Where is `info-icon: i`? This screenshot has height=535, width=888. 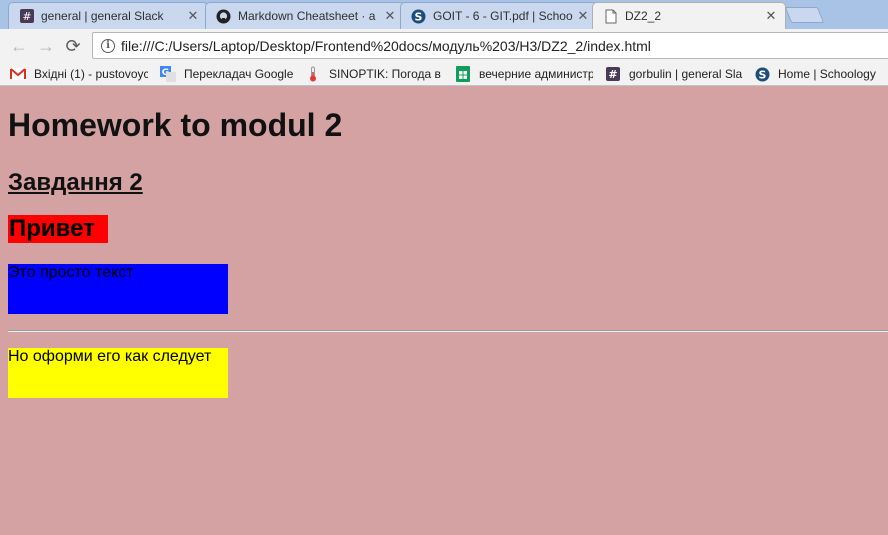 info-icon: i is located at coordinates (108, 45).